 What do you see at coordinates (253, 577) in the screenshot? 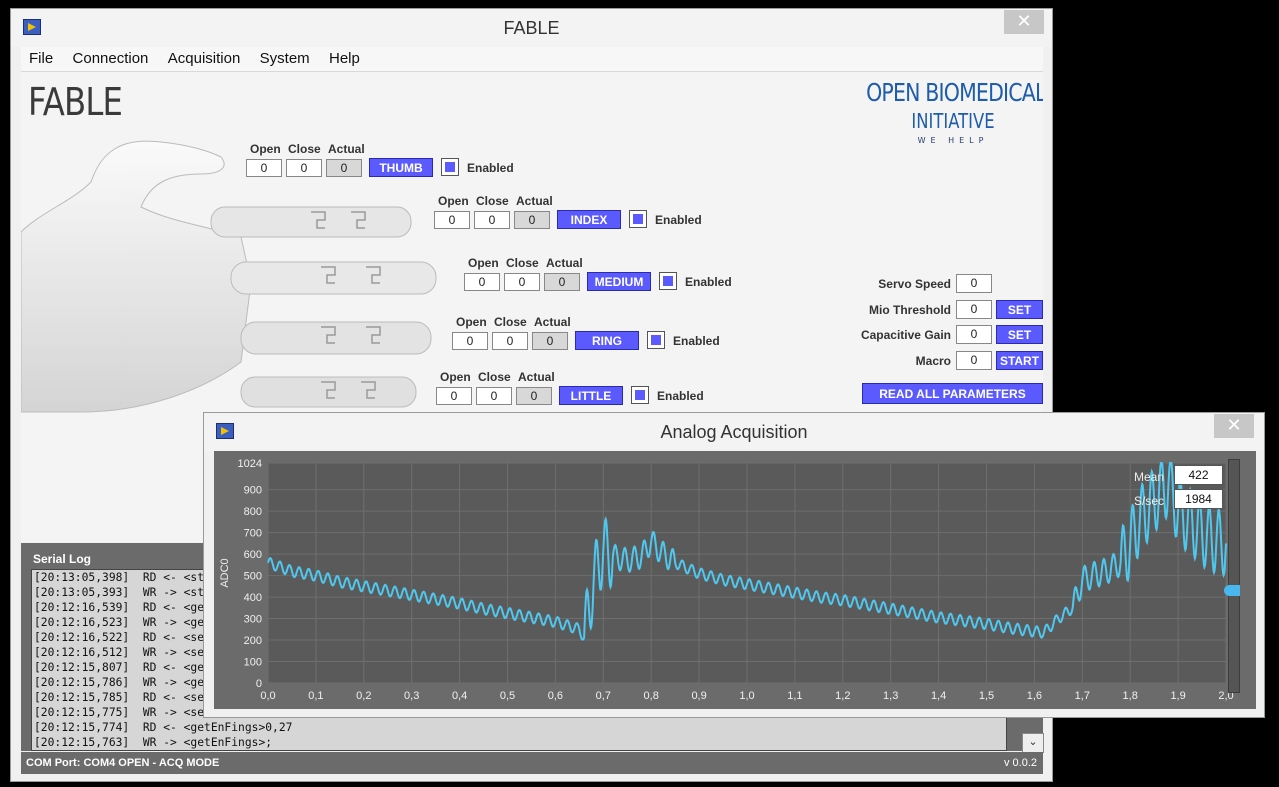
I see `y-tick-label: 500` at bounding box center [253, 577].